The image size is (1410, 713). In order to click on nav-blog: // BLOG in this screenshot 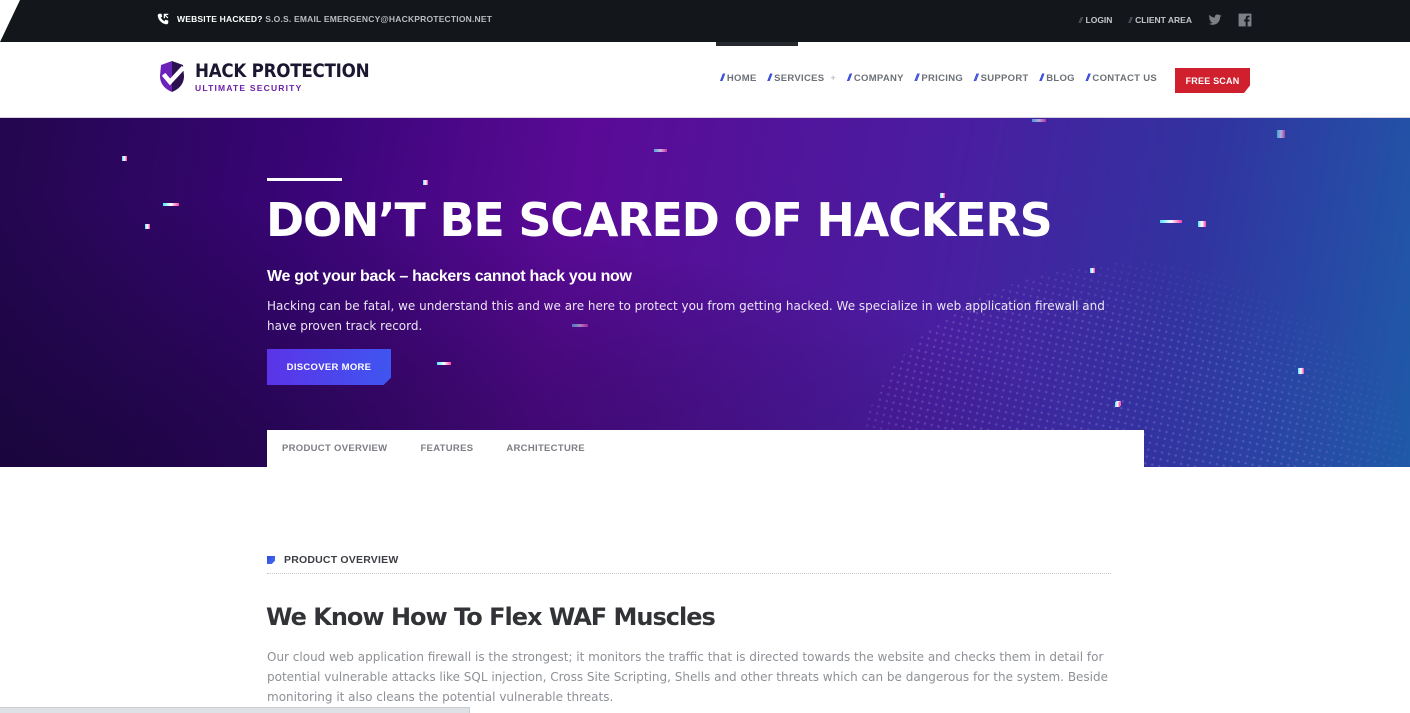, I will do `click(1057, 78)`.